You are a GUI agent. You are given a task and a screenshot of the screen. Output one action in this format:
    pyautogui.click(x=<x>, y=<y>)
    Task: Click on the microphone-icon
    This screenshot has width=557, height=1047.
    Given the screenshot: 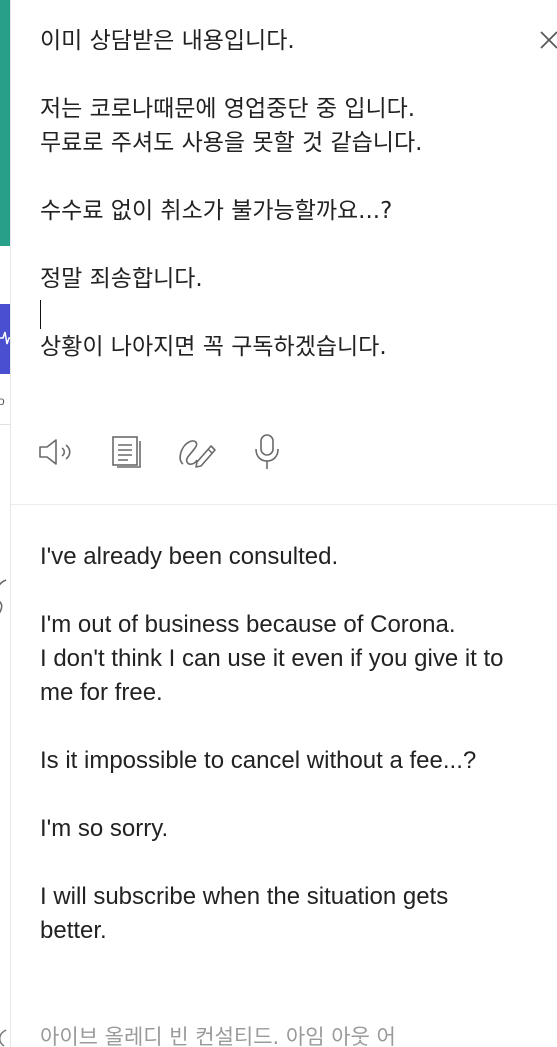 What is the action you would take?
    pyautogui.click(x=267, y=451)
    